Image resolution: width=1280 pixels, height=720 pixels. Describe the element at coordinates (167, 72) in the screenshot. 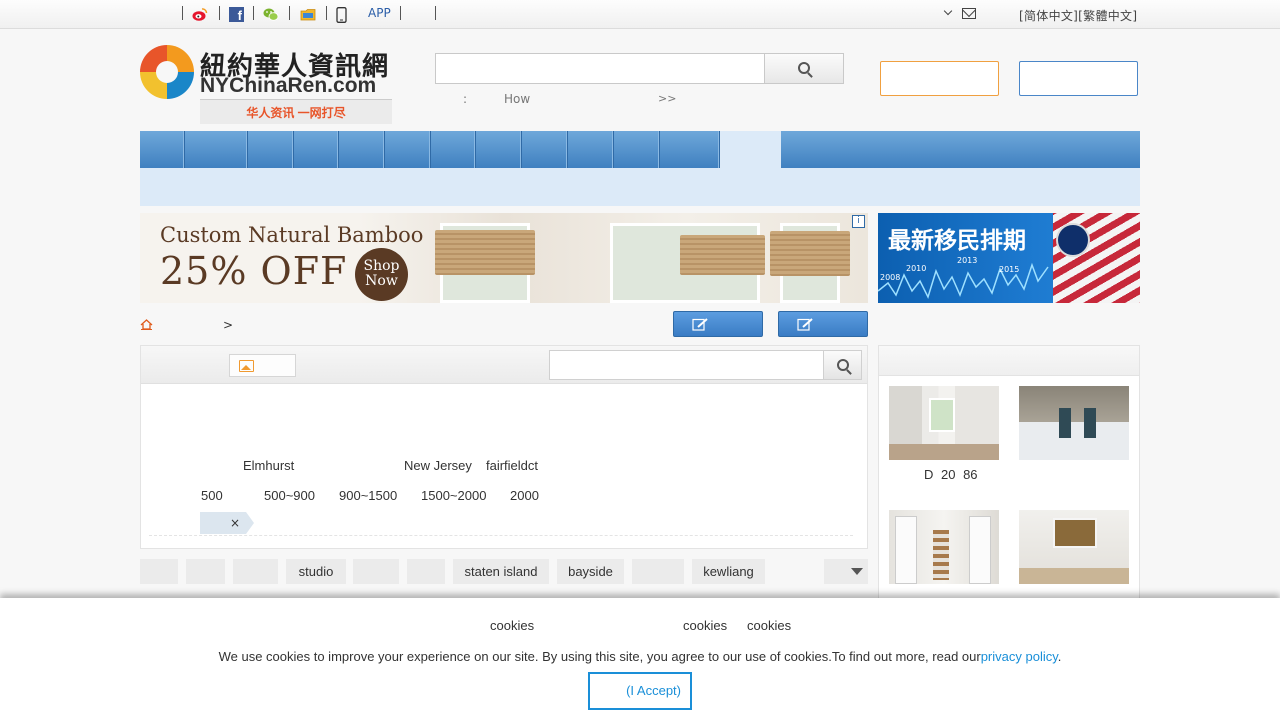

I see `logo-mark` at that location.